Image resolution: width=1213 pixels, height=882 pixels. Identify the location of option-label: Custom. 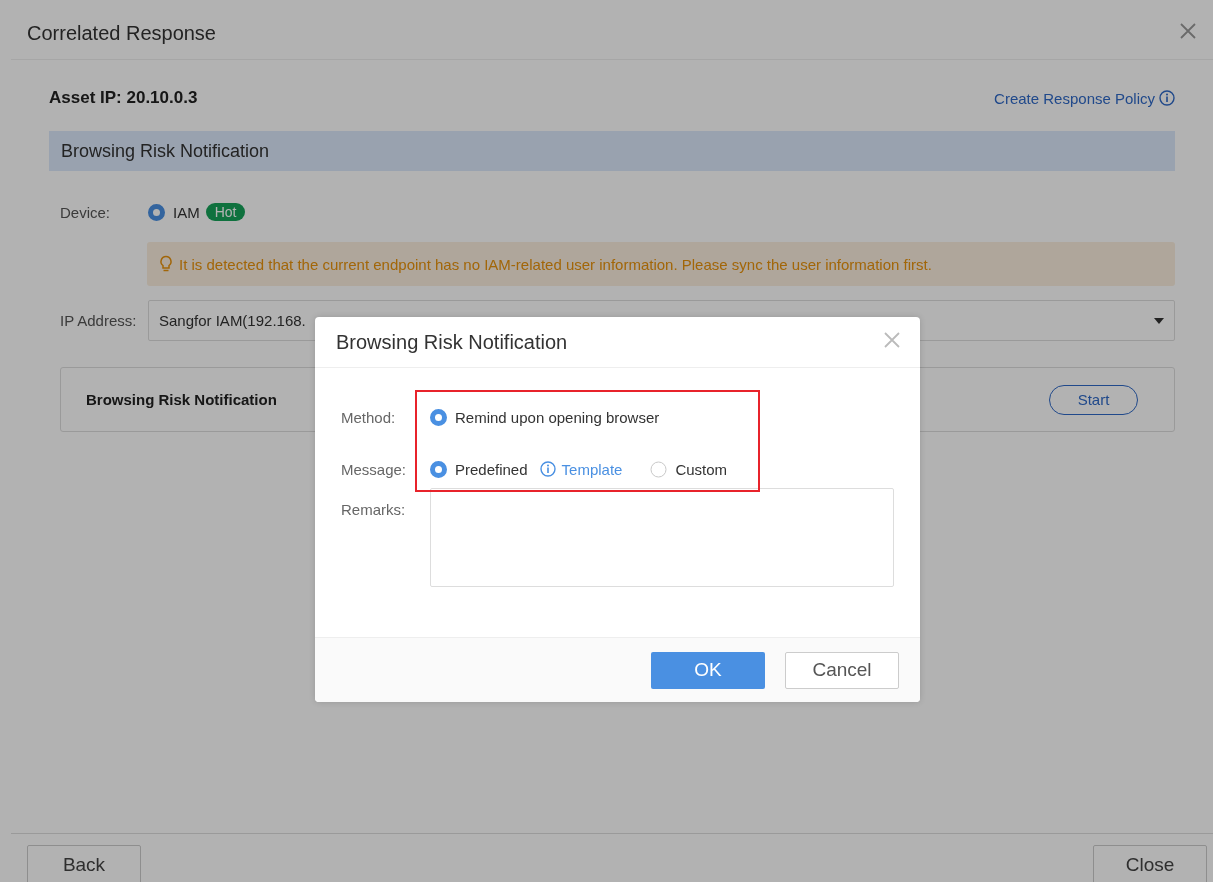
(701, 469).